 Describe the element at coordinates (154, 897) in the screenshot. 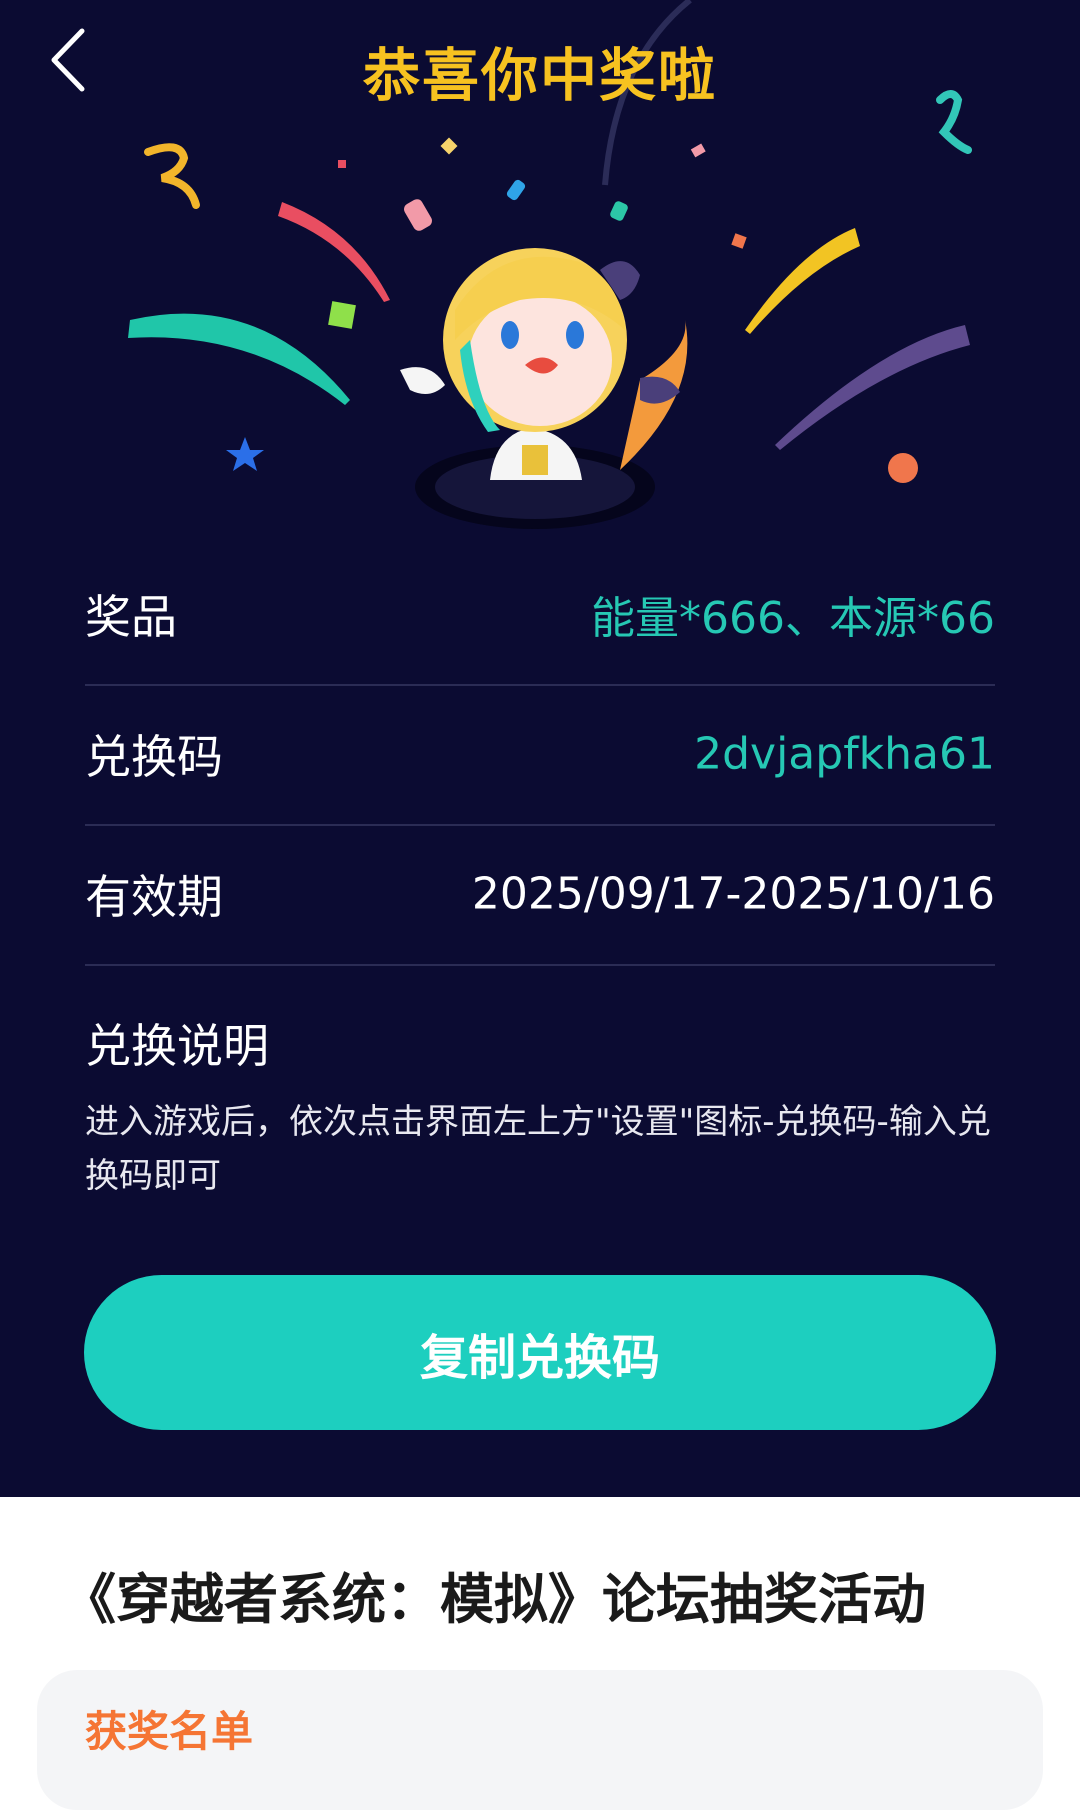

I see `validity-label: 有效期` at that location.